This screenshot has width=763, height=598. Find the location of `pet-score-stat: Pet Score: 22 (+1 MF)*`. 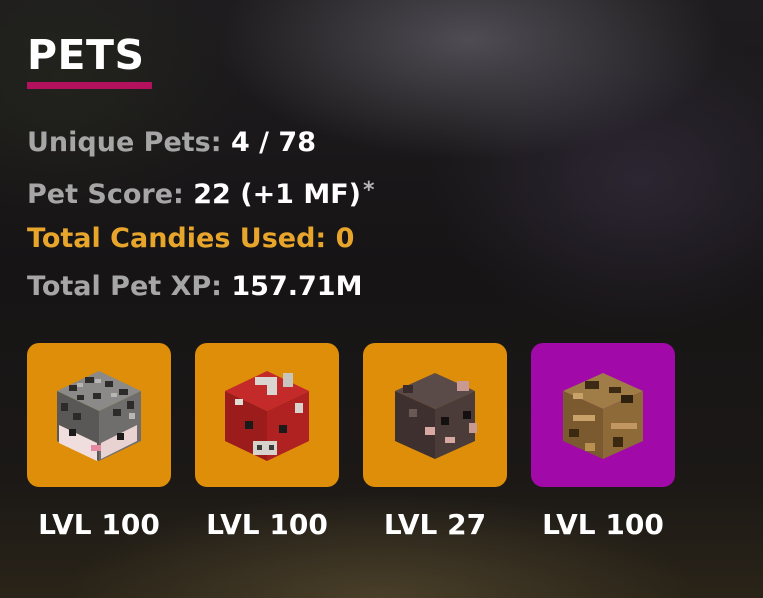

pet-score-stat: Pet Score: 22 (+1 MF)* is located at coordinates (201, 196).